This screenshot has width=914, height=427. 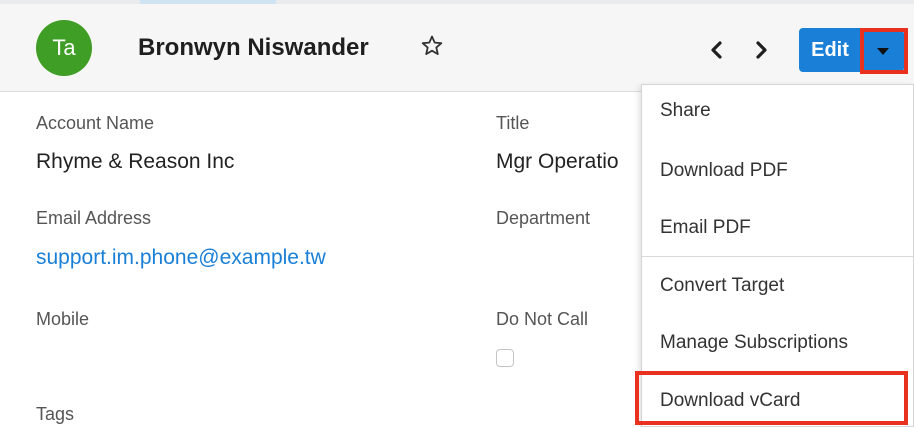 What do you see at coordinates (557, 161) in the screenshot?
I see `title-value: Mgr Operatio` at bounding box center [557, 161].